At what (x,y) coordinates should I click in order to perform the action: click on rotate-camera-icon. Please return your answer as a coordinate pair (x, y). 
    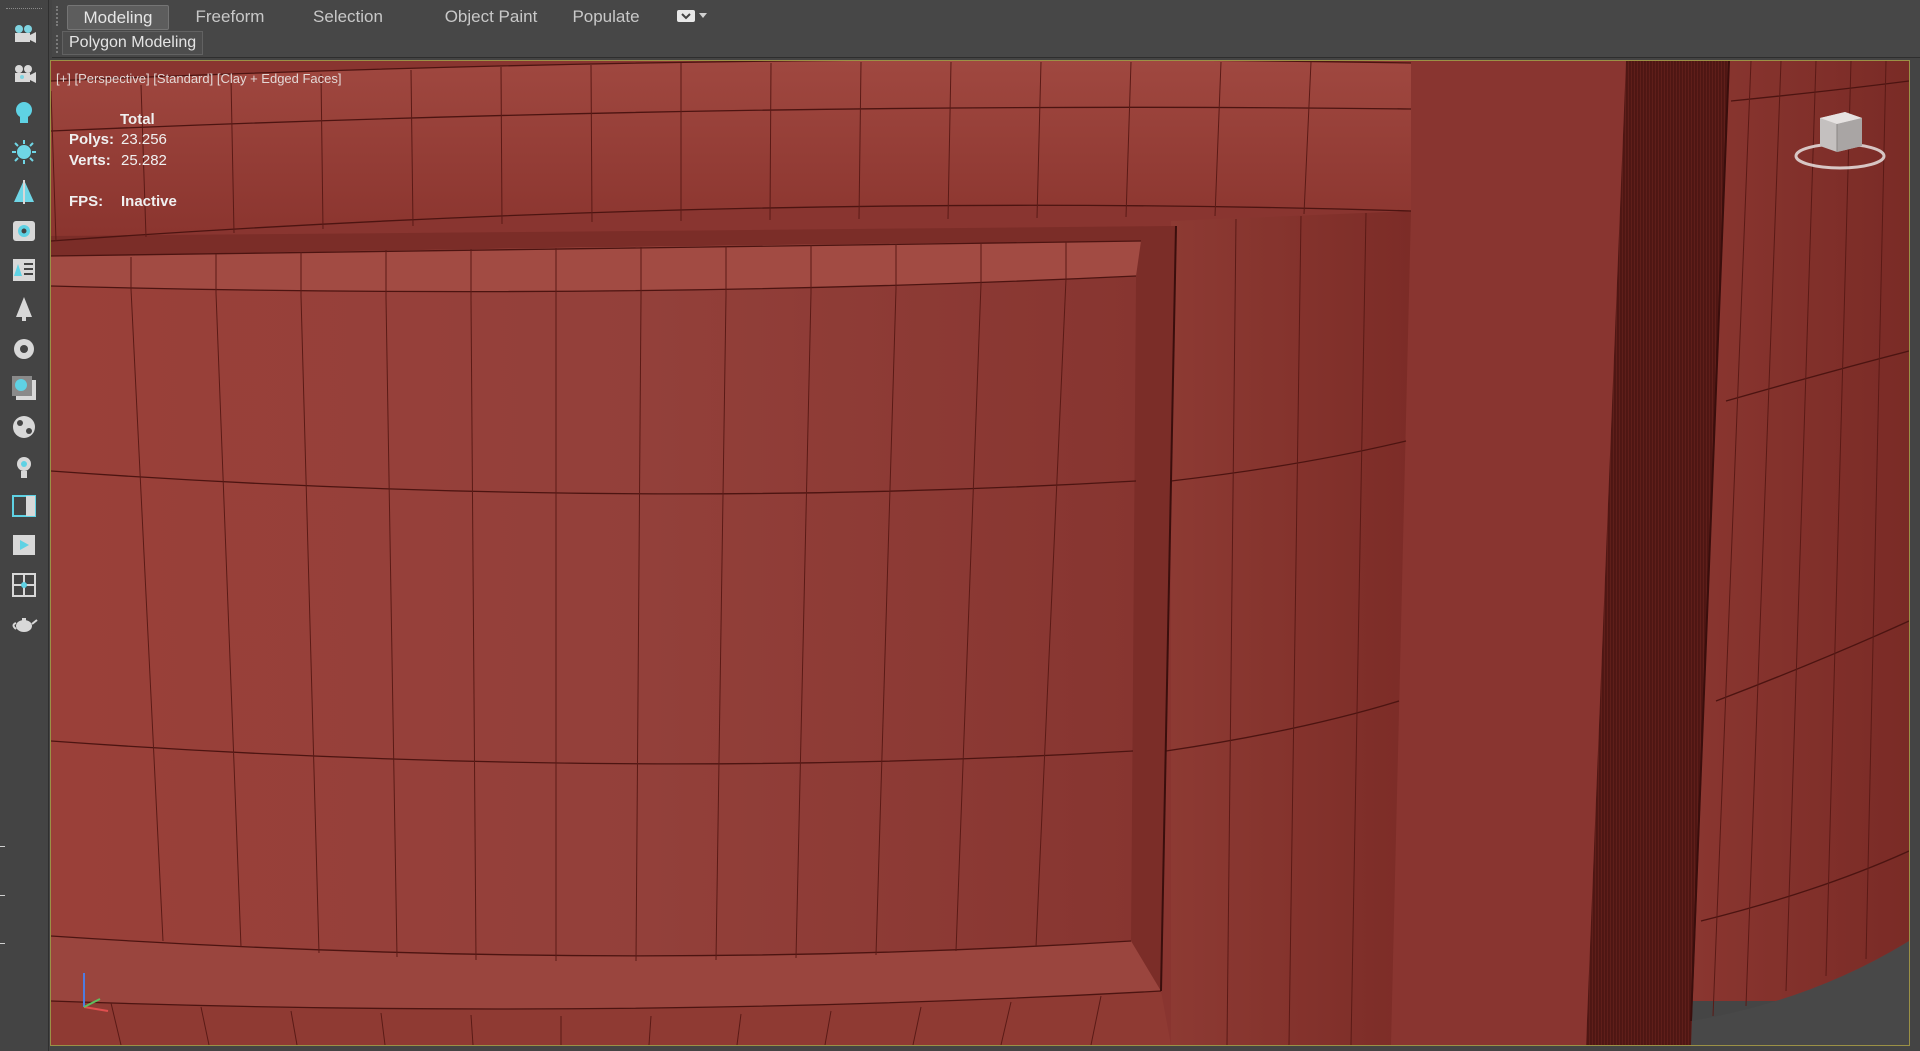
    Looking at the image, I should click on (24, 231).